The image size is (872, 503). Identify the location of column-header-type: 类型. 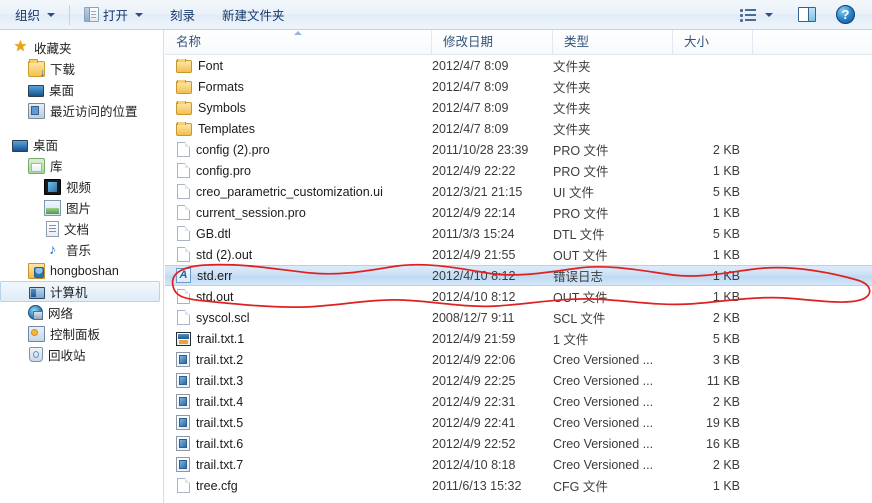
(613, 42).